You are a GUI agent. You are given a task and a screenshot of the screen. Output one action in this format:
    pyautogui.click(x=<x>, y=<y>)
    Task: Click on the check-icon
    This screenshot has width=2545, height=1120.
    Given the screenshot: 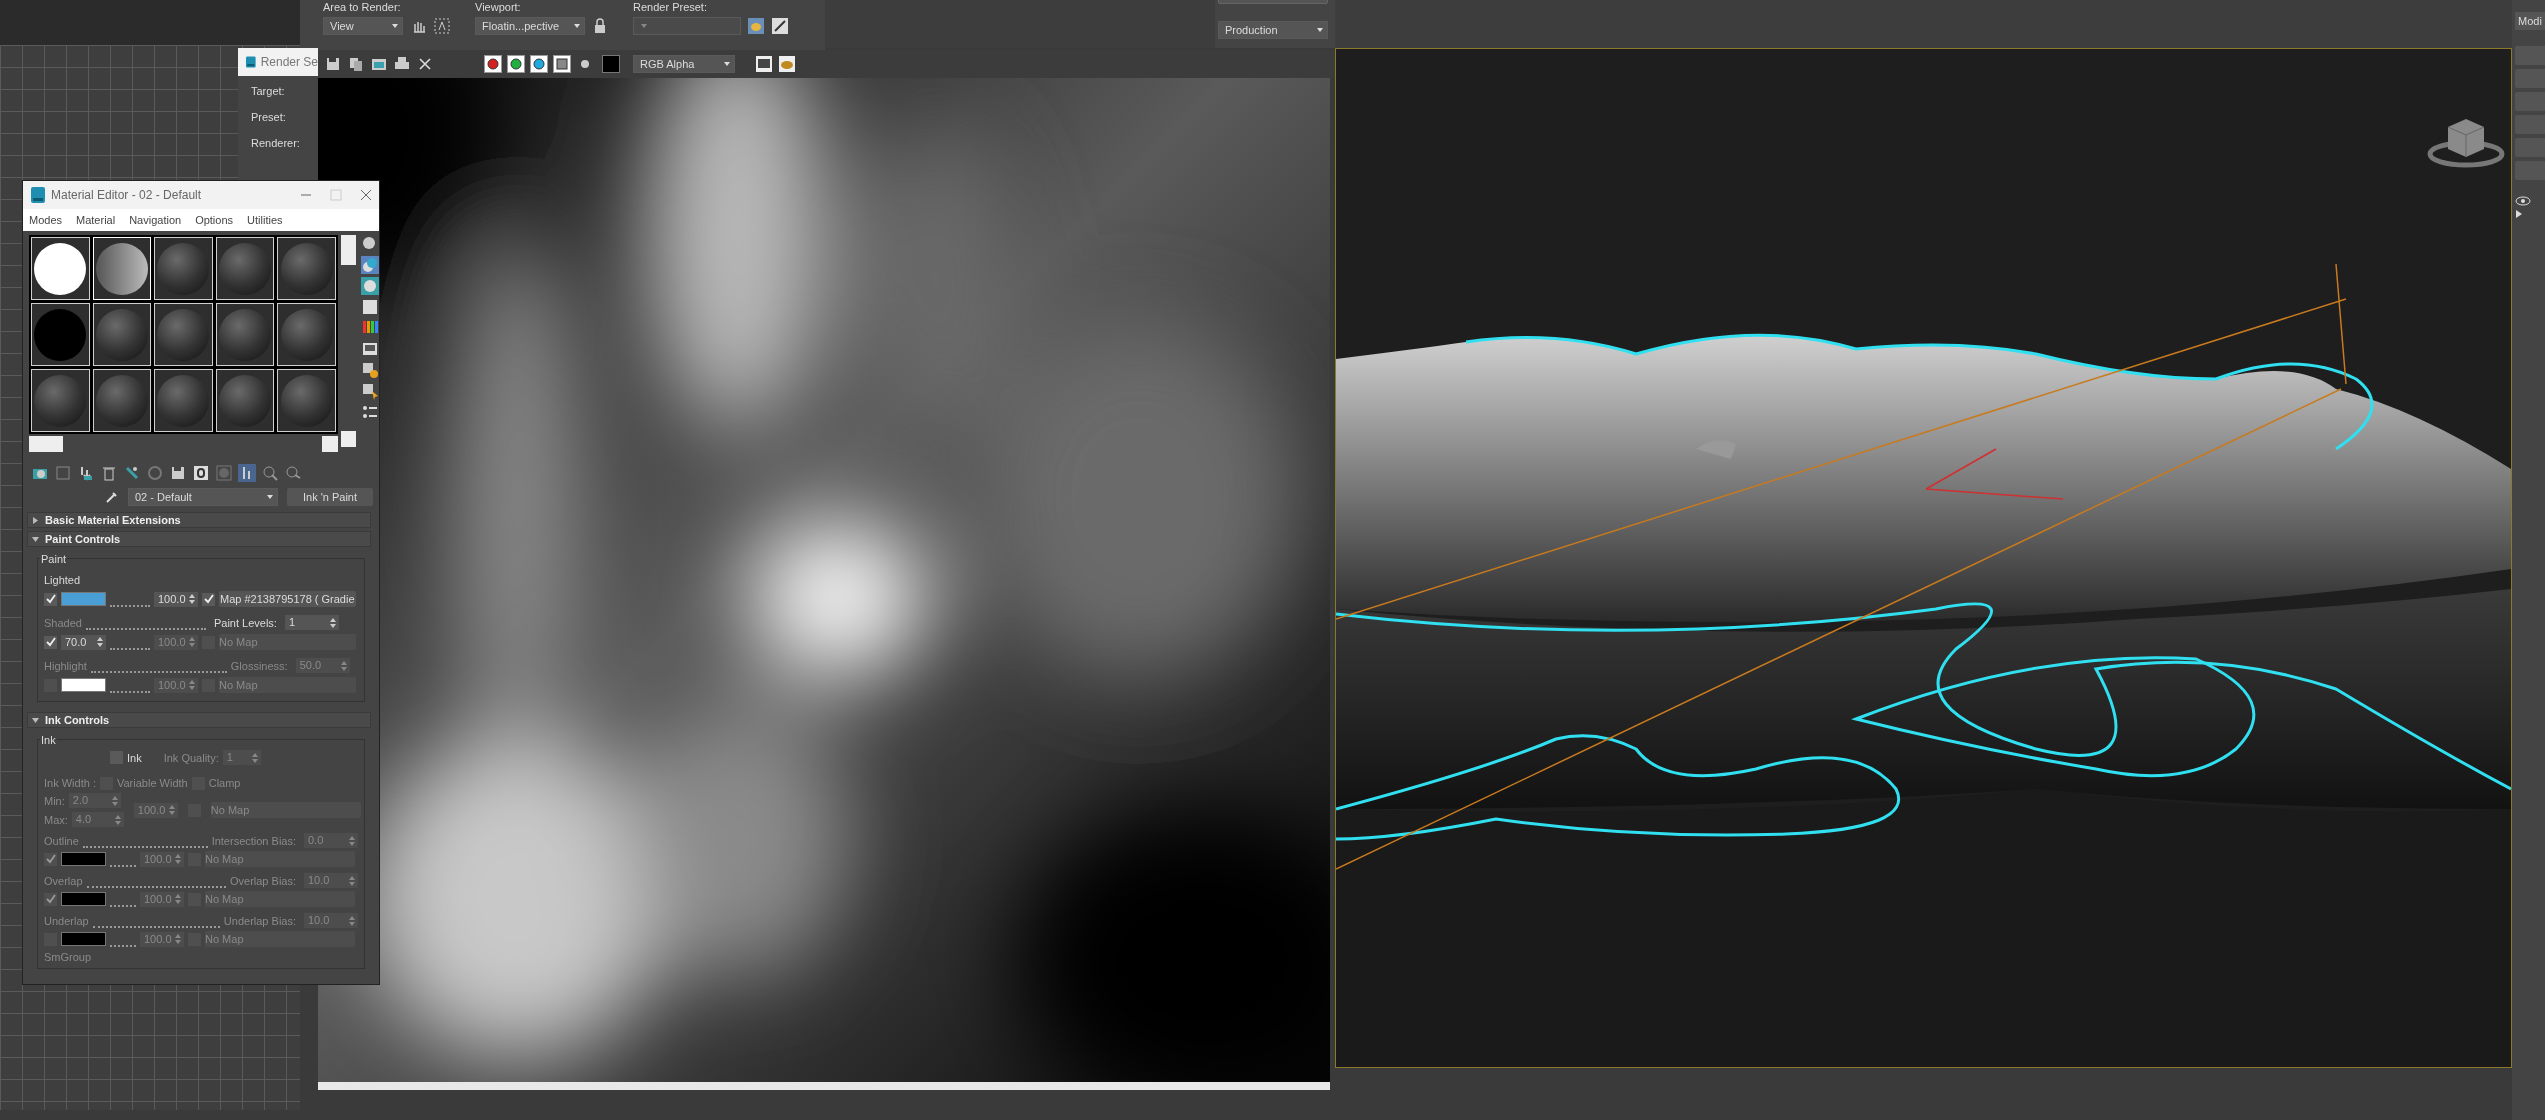 What is the action you would take?
    pyautogui.click(x=208, y=599)
    